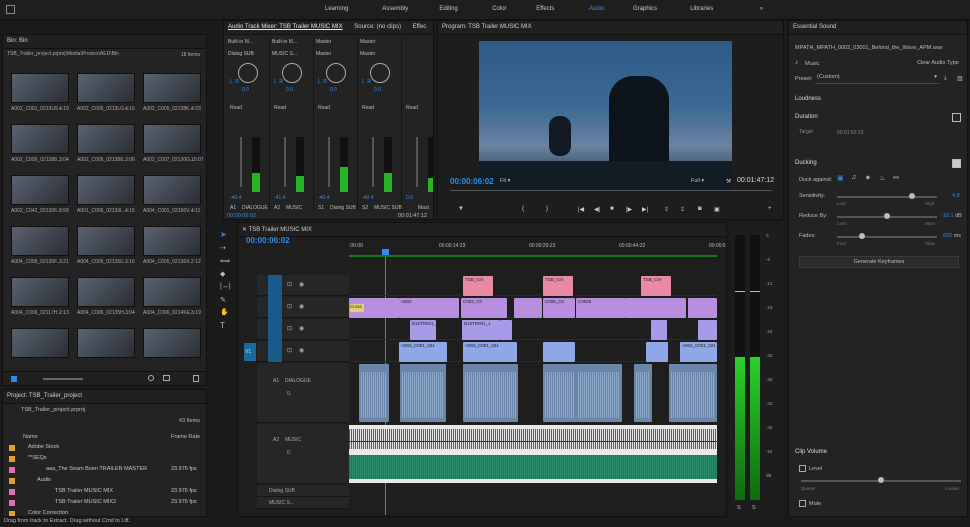 This screenshot has width=970, height=527. Describe the element at coordinates (806, 117) in the screenshot. I see `duration-header: Duration` at that location.